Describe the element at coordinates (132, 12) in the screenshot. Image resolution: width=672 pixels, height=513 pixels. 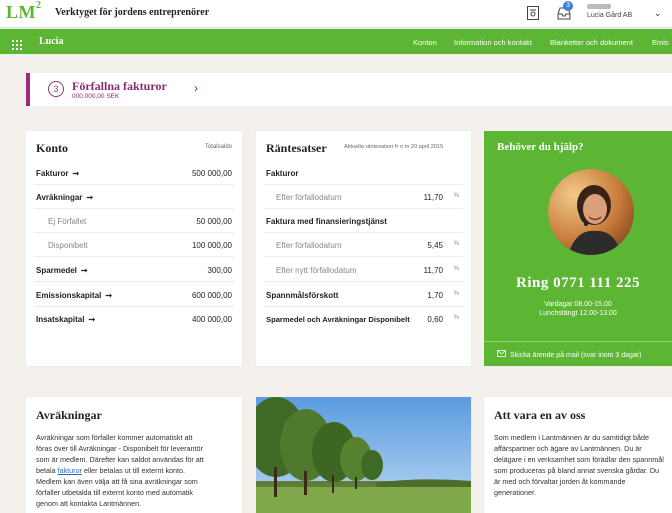
I see `tagline: Verktyget för jordens entreprenörer` at that location.